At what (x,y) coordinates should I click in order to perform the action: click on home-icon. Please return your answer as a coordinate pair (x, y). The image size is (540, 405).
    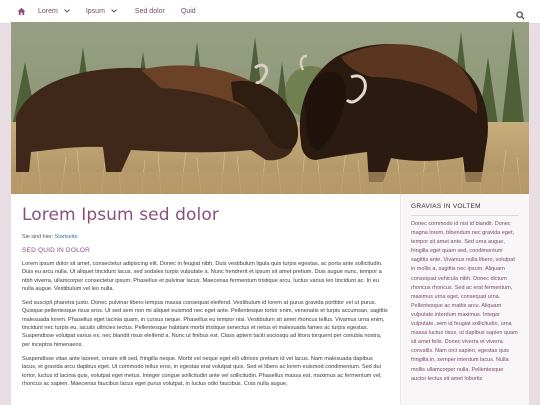
    Looking at the image, I should click on (21, 12).